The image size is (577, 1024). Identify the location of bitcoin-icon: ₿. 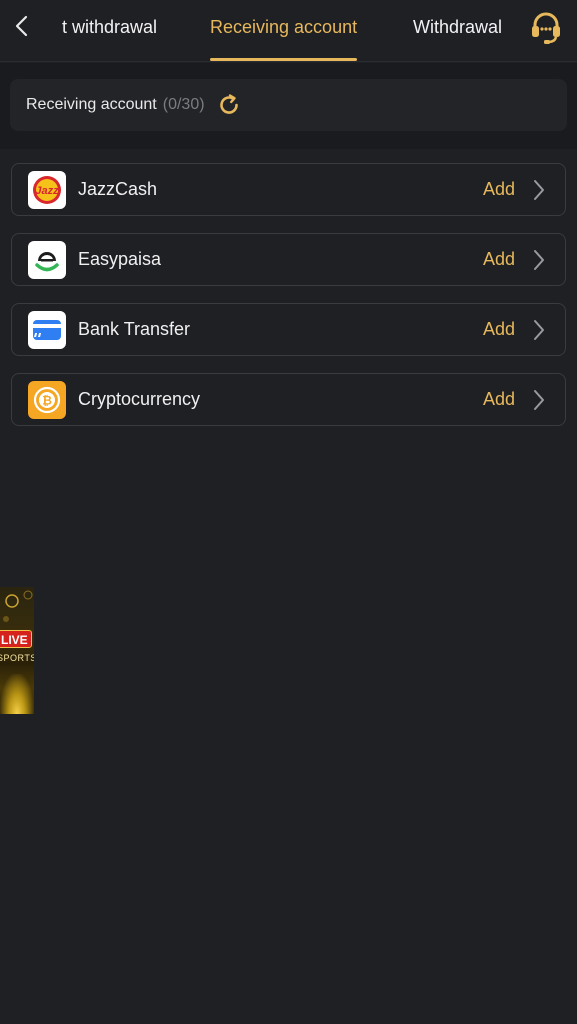
(47, 399).